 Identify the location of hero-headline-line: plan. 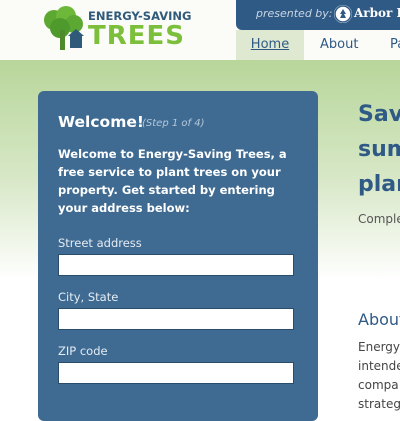
(379, 184).